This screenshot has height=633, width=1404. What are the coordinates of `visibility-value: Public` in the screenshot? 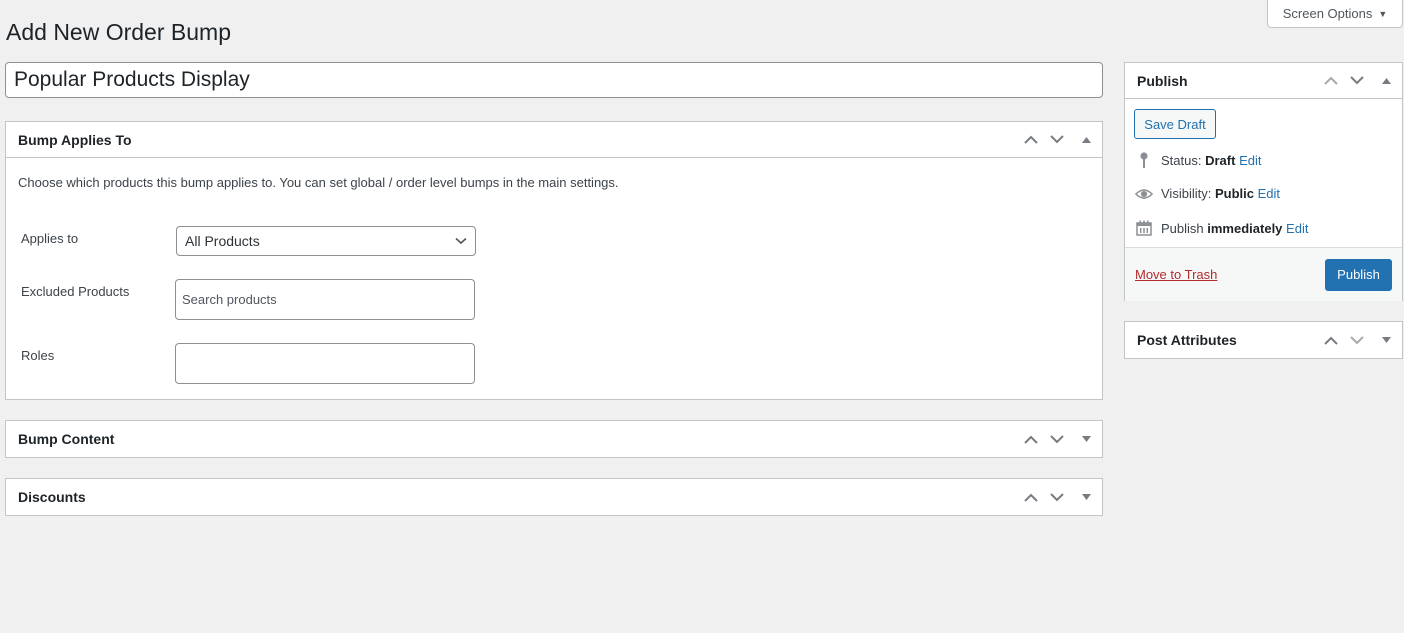 It's located at (1234, 193).